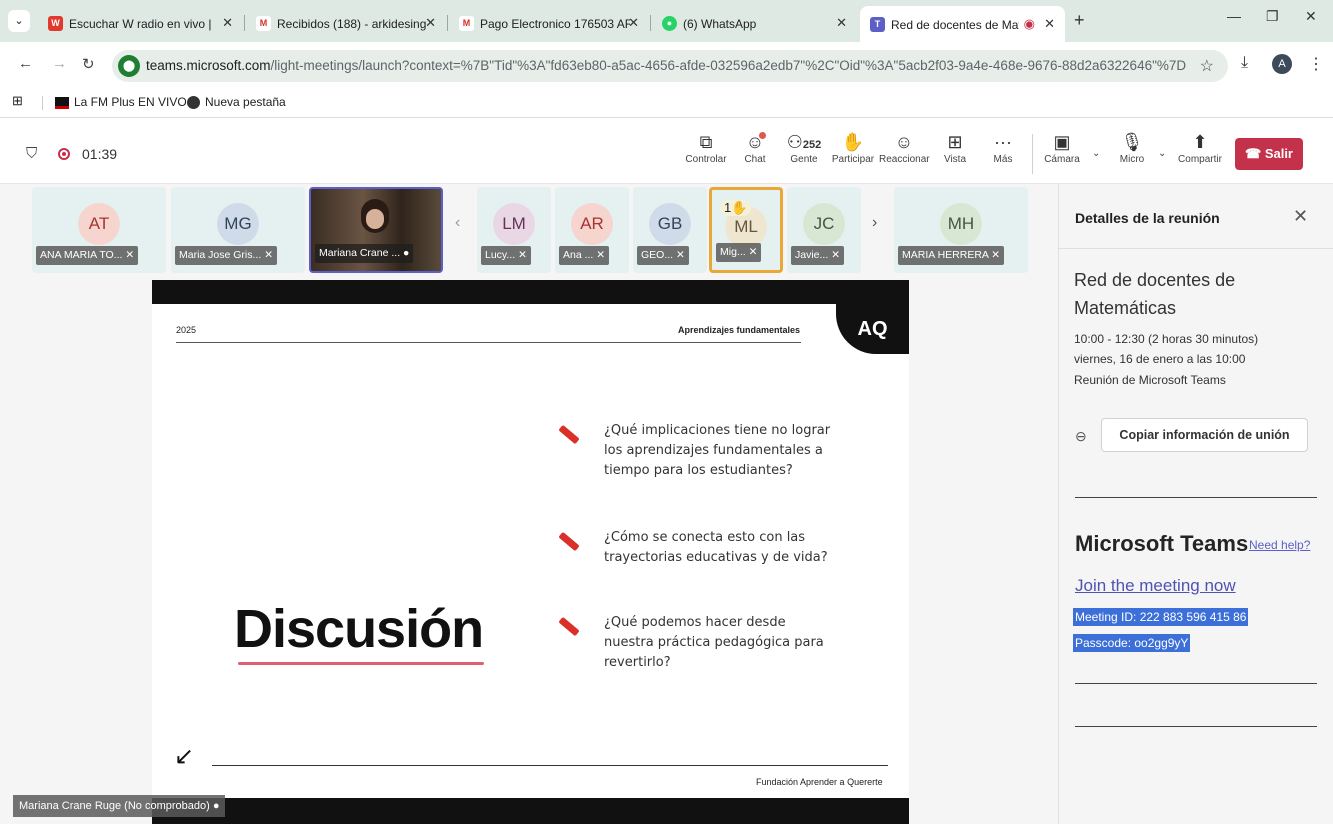  I want to click on camera-options-chevron-icon: ⌄, so click(1096, 153).